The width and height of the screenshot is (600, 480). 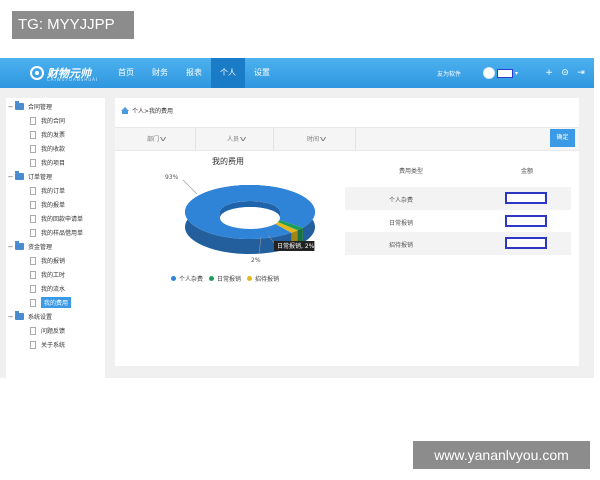 I want to click on tree-item: 关于系统, so click(x=55, y=344).